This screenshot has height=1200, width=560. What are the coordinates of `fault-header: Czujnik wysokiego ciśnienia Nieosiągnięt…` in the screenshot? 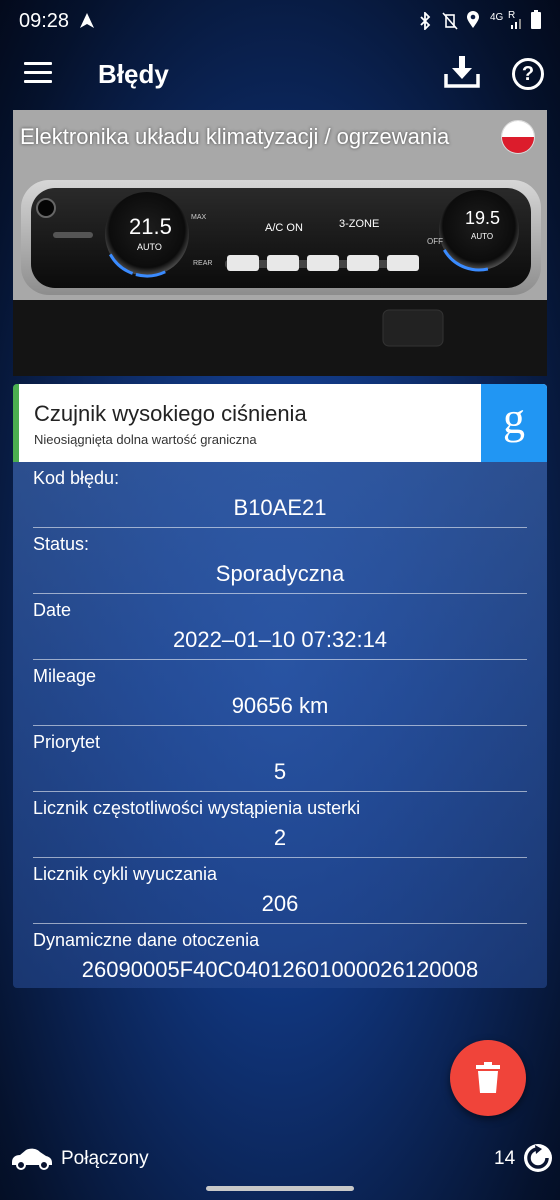 It's located at (280, 423).